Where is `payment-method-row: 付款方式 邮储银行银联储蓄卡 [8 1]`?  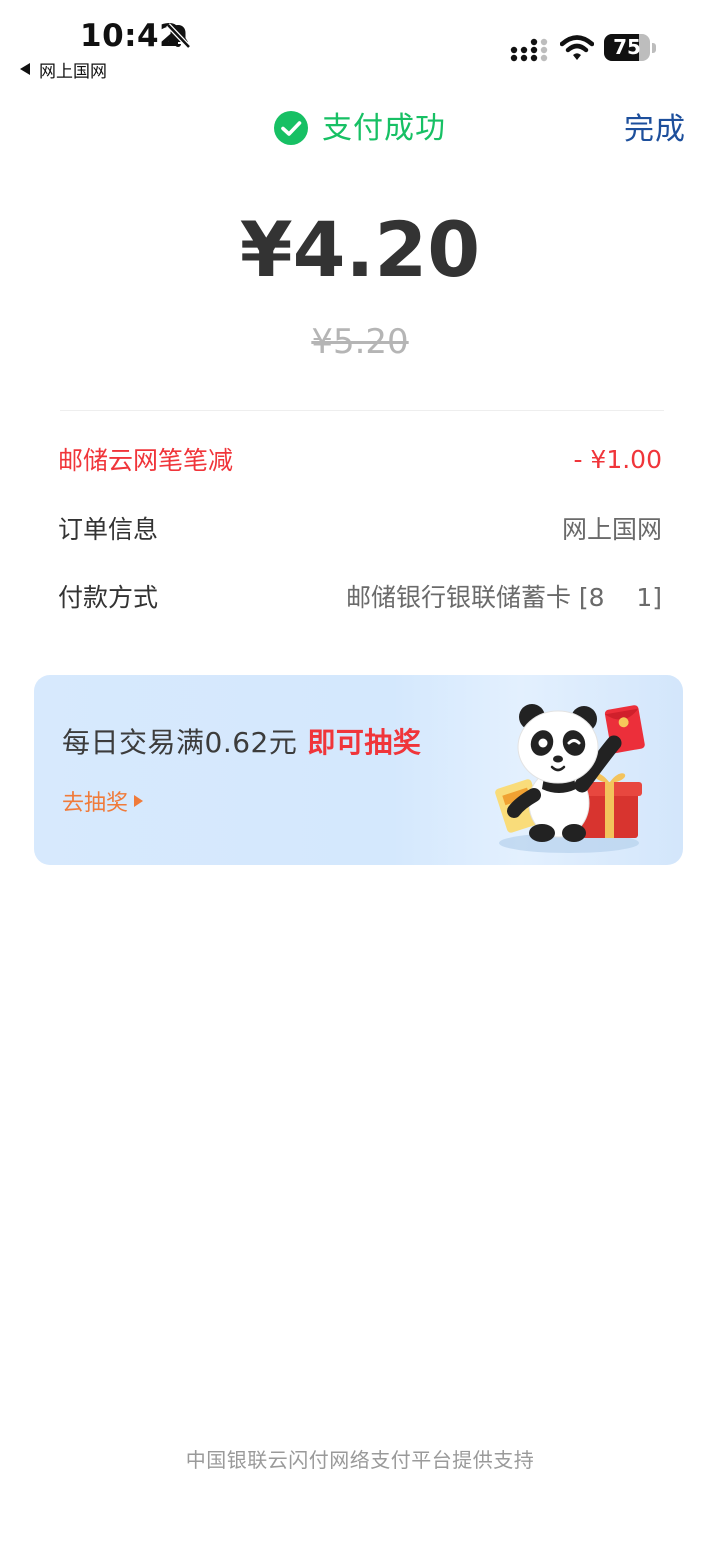
payment-method-row: 付款方式 邮储银行银联储蓄卡 [8 1] is located at coordinates (360, 596).